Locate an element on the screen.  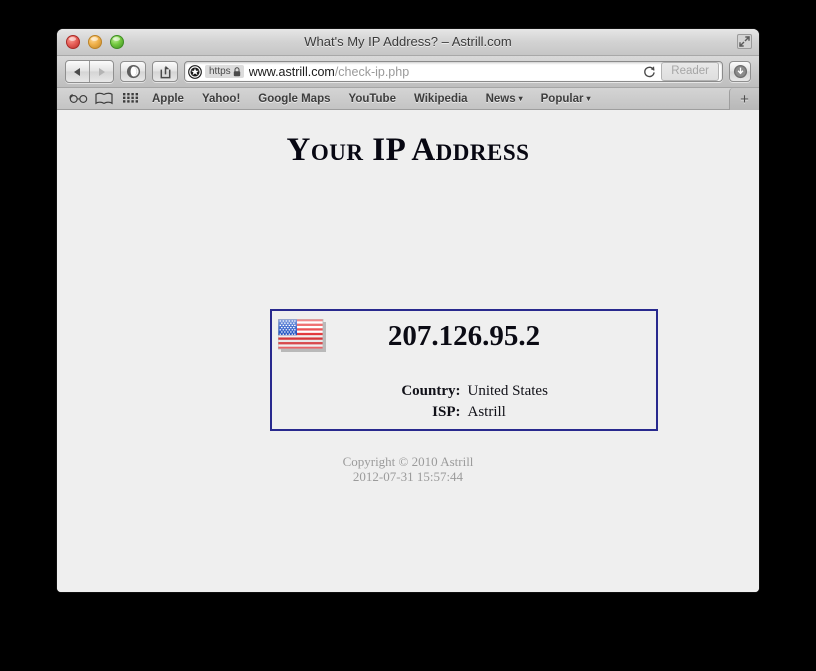
country-value: United States is located at coordinates (507, 391).